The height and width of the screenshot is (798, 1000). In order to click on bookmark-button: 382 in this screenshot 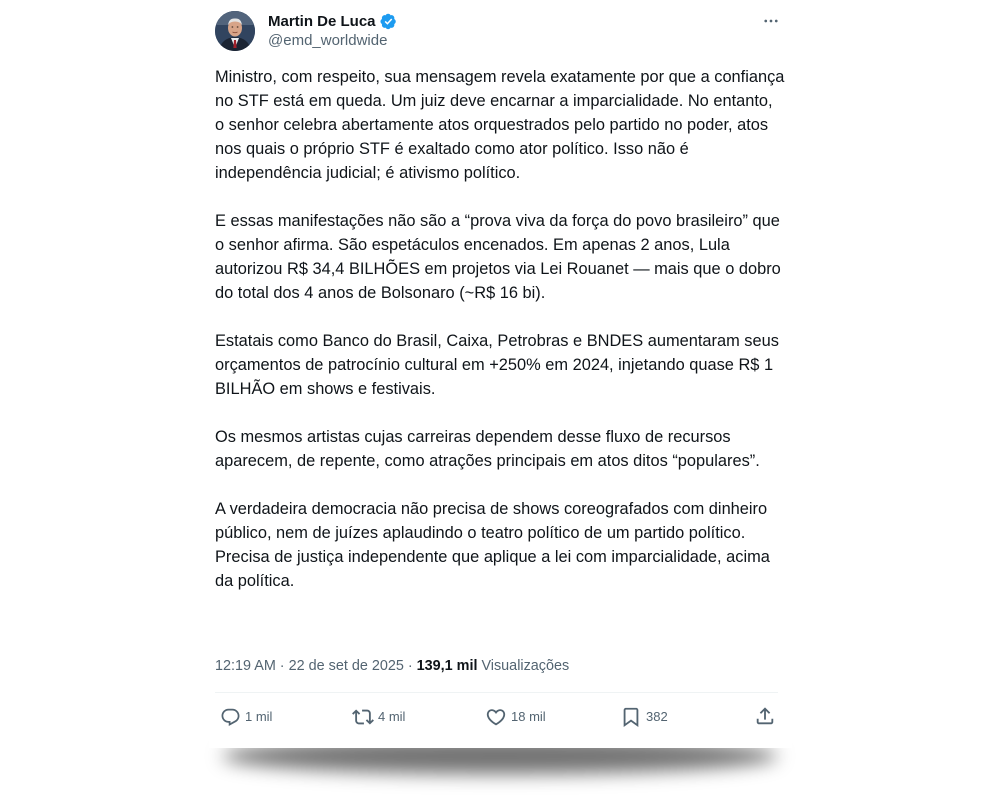, I will do `click(644, 717)`.